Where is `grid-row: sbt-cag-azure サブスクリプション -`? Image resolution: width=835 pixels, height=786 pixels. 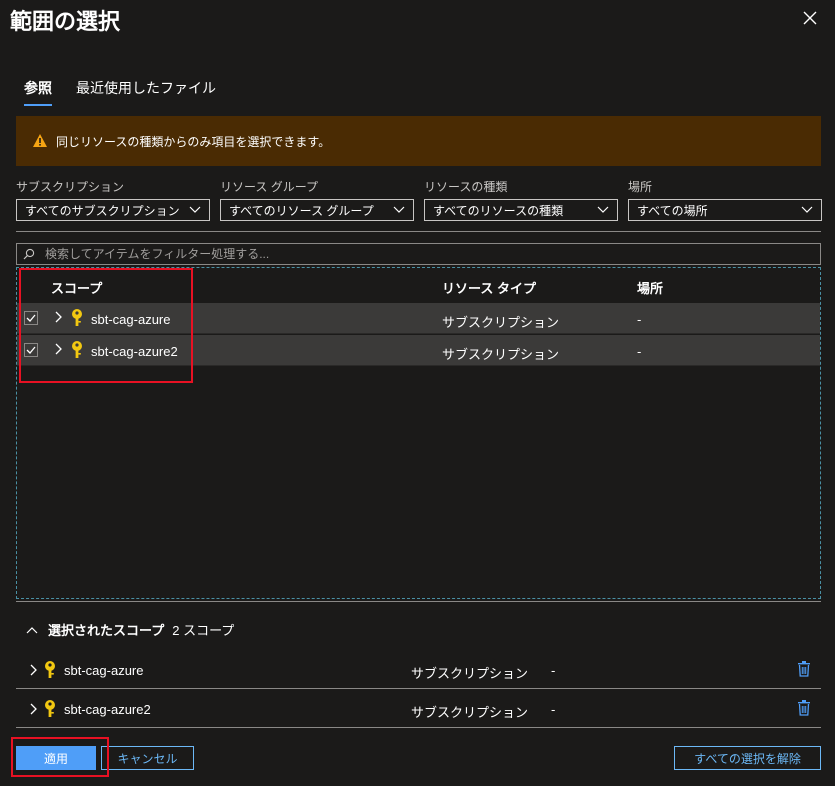 grid-row: sbt-cag-azure サブスクリプション - is located at coordinates (418, 318).